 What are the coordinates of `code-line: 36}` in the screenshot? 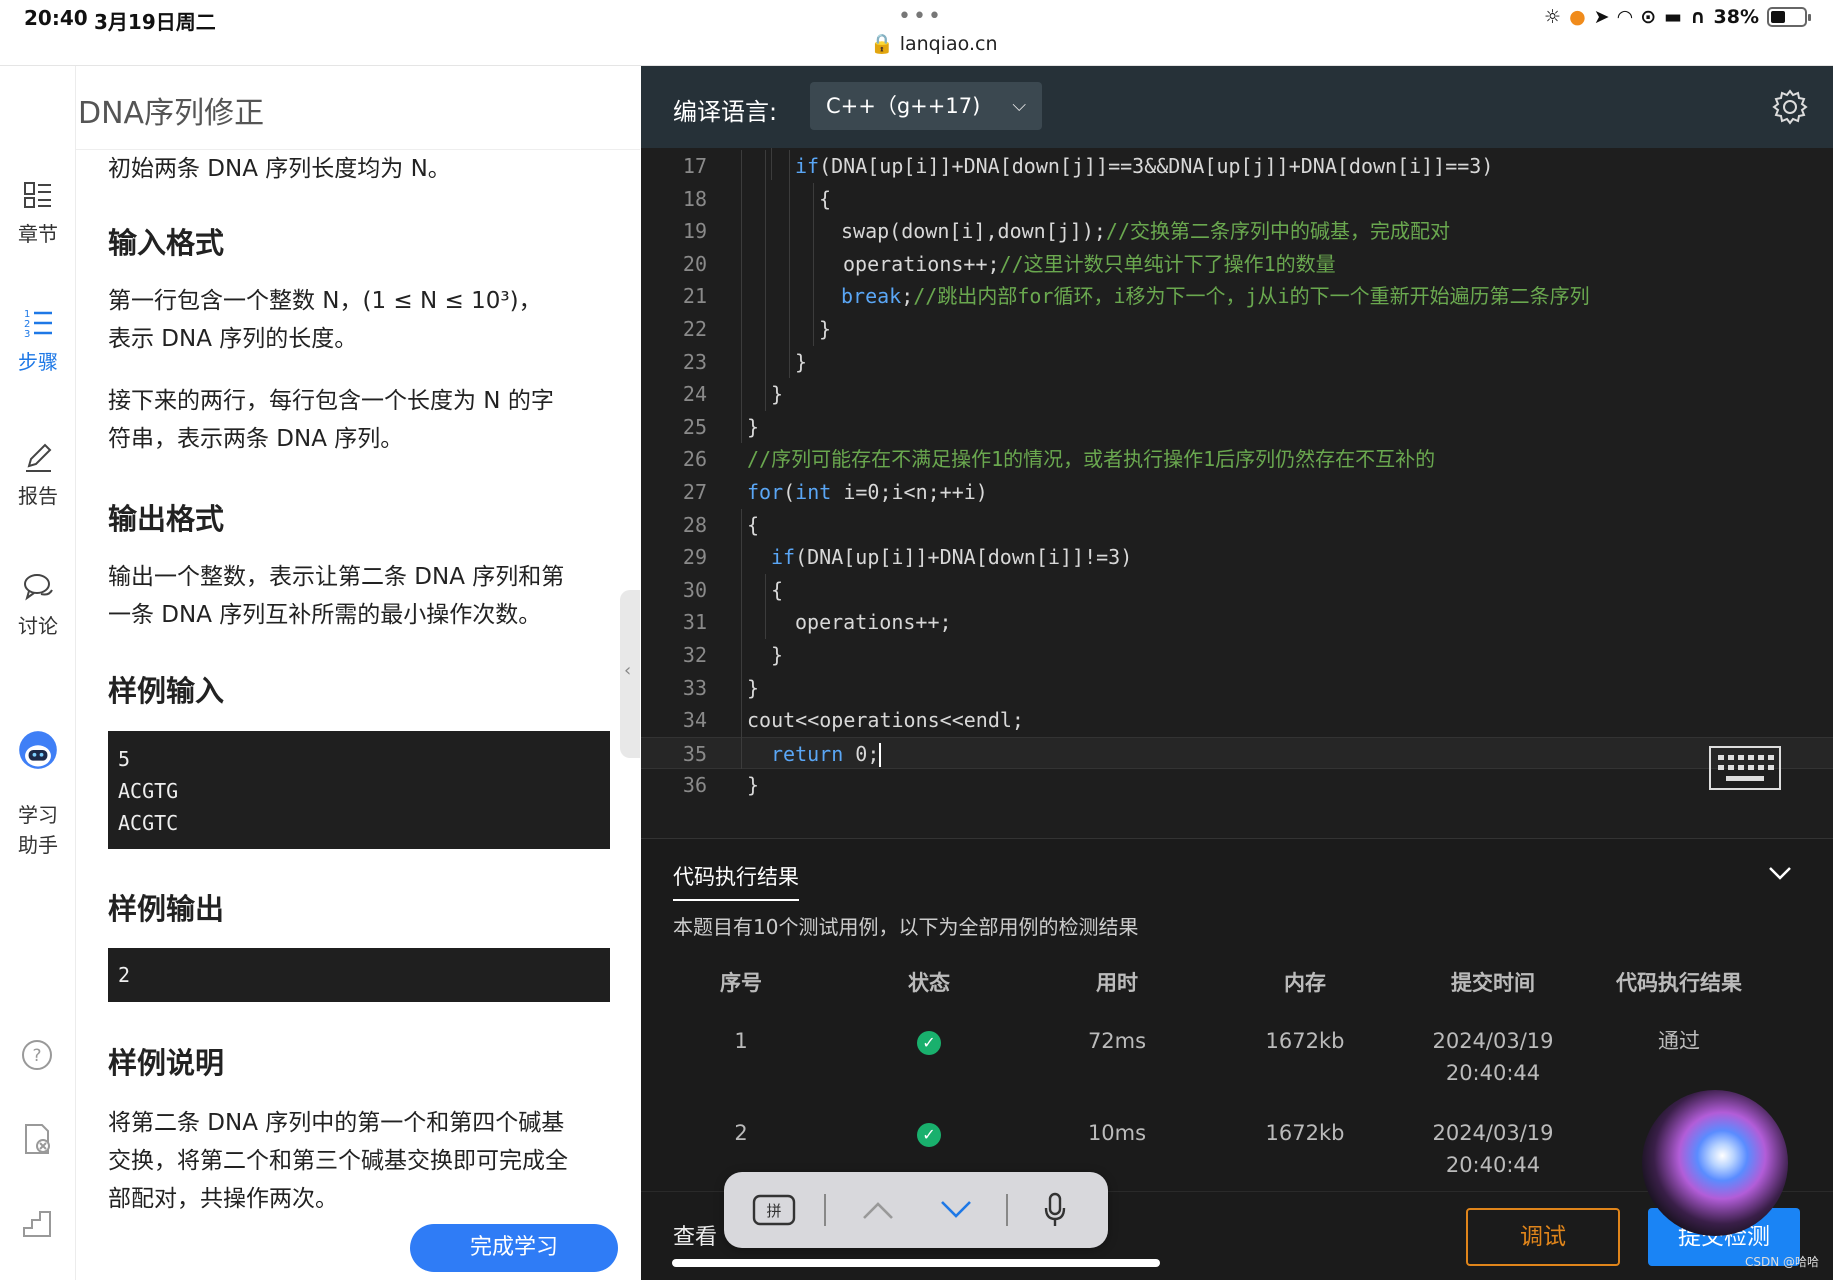 It's located at (1237, 785).